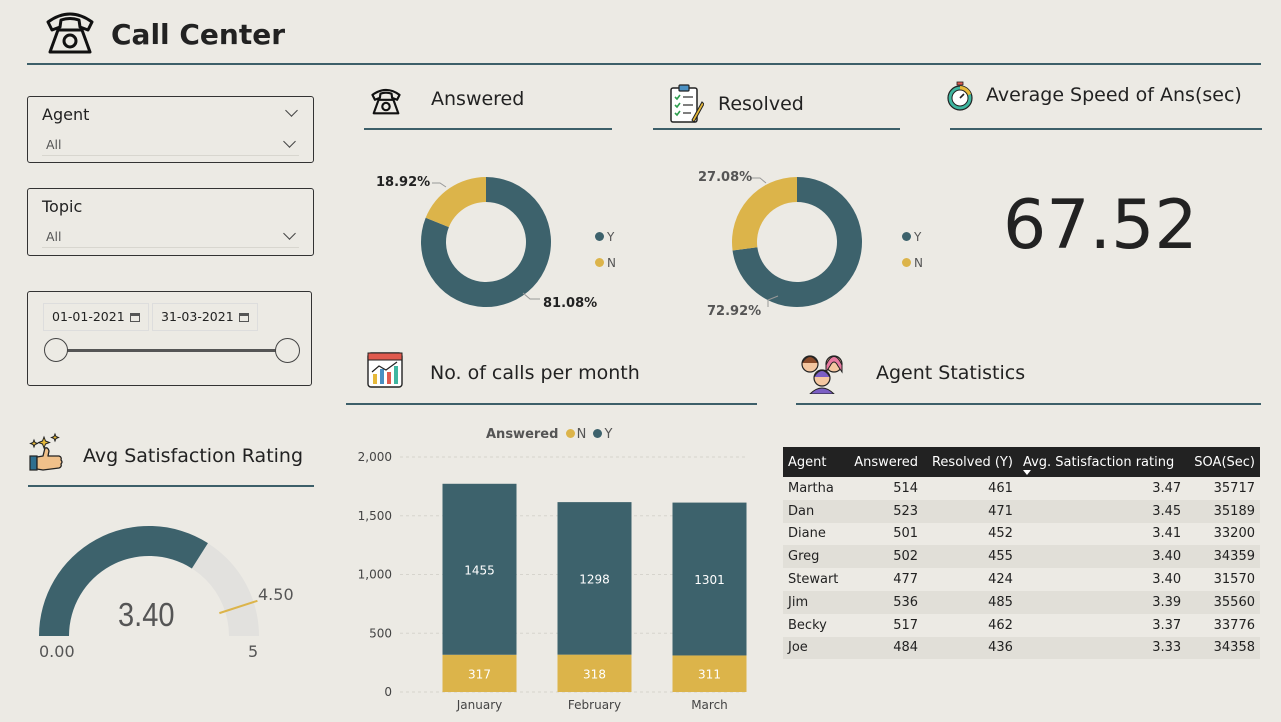 The width and height of the screenshot is (1281, 722). I want to click on table-row: Jim 536 485 3.39 35560, so click(1021, 602).